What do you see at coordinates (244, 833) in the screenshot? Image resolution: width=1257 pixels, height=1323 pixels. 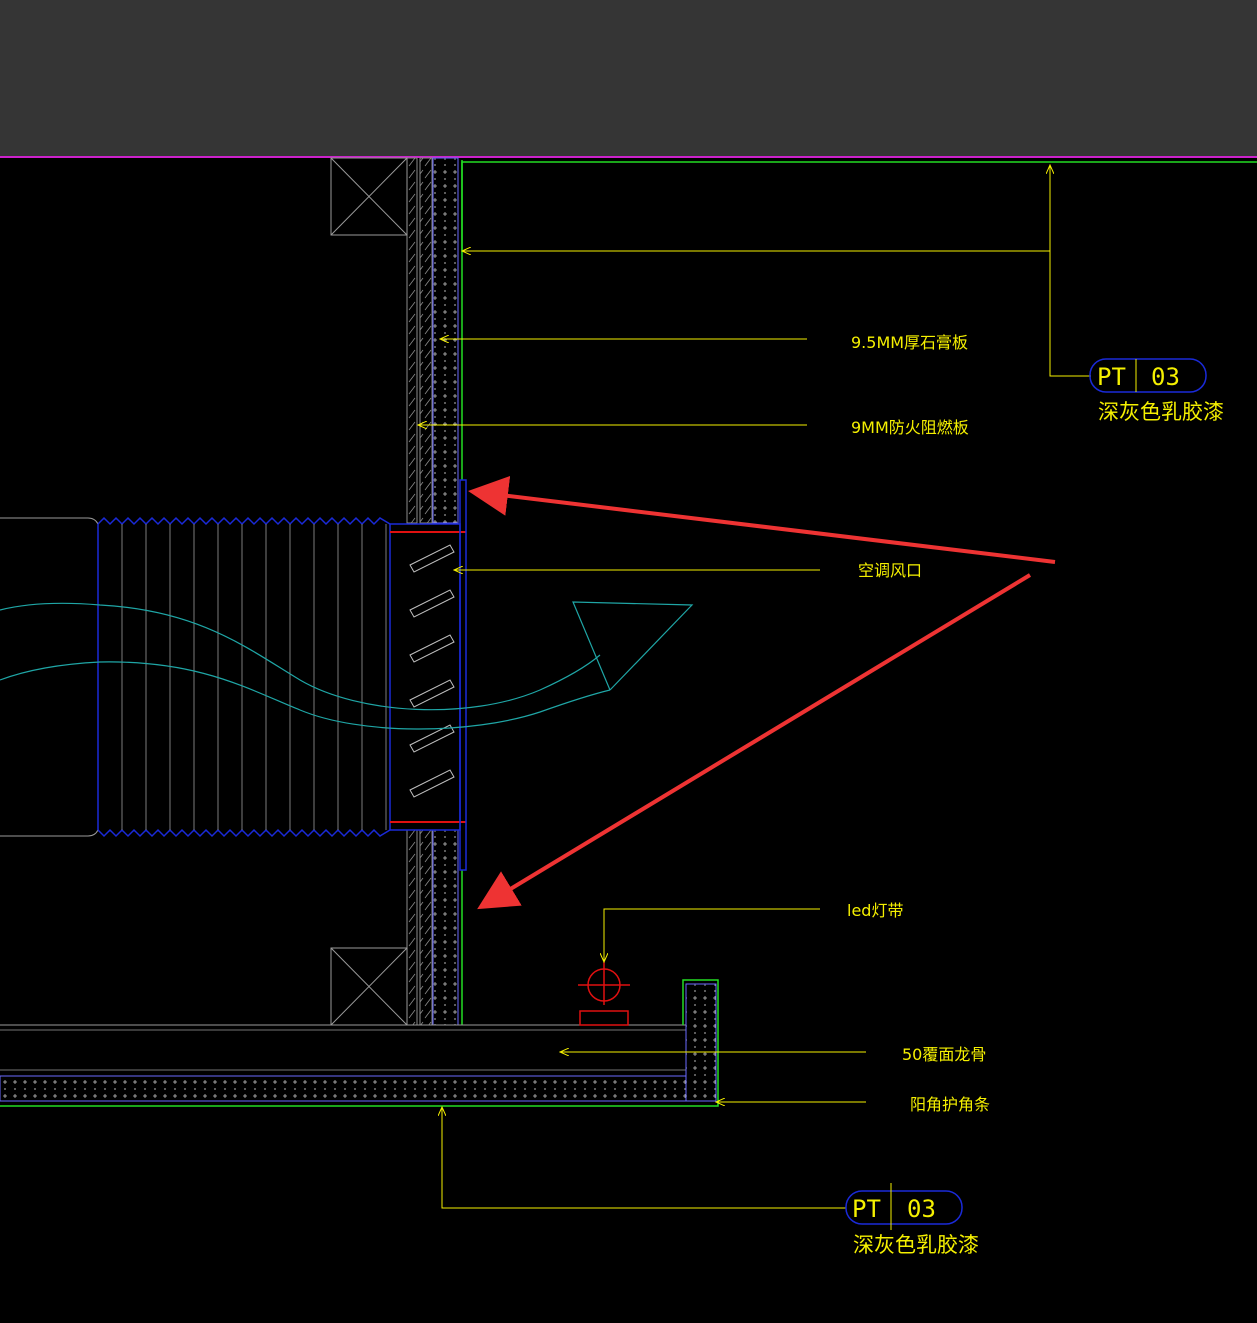 I see `duct-bottom-zigzag` at bounding box center [244, 833].